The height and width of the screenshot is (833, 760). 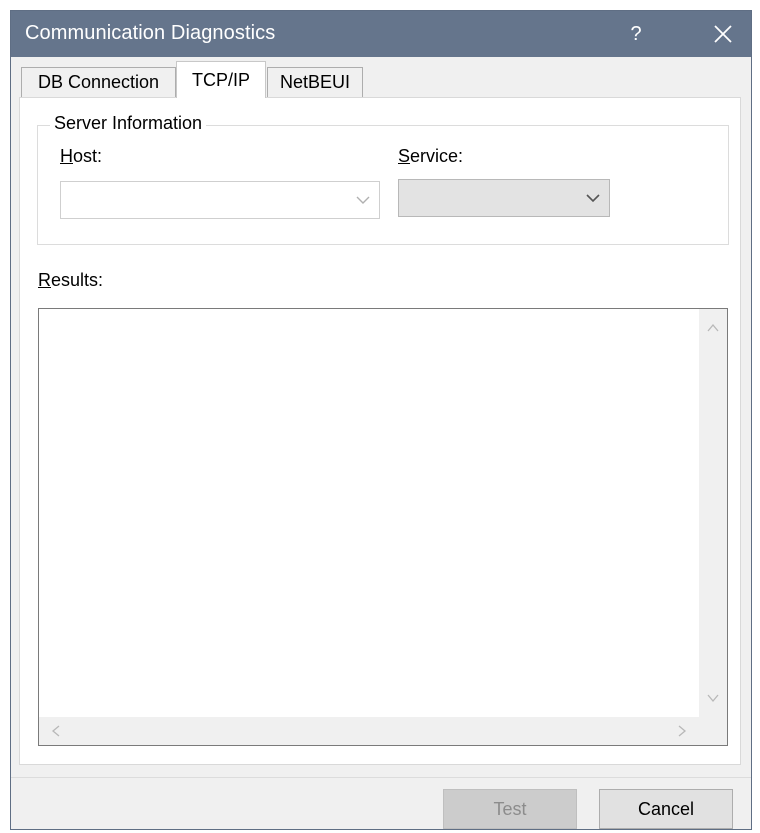 I want to click on tab-label: TCP/IP, so click(x=220, y=79).